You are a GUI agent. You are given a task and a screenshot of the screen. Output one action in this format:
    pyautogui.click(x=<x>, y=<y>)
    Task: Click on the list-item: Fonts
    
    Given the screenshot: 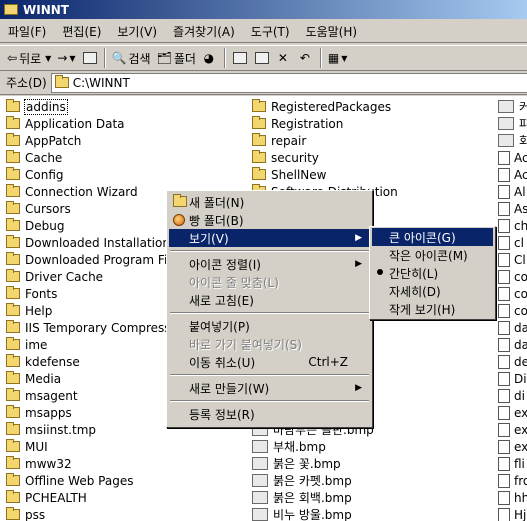 What is the action you would take?
    pyautogui.click(x=92, y=293)
    